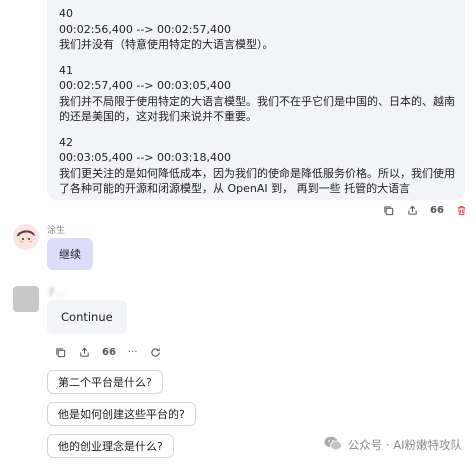  What do you see at coordinates (166, 44) in the screenshot?
I see `entry-text: 我们并没有（特意使用特定的大语言模型）。` at bounding box center [166, 44].